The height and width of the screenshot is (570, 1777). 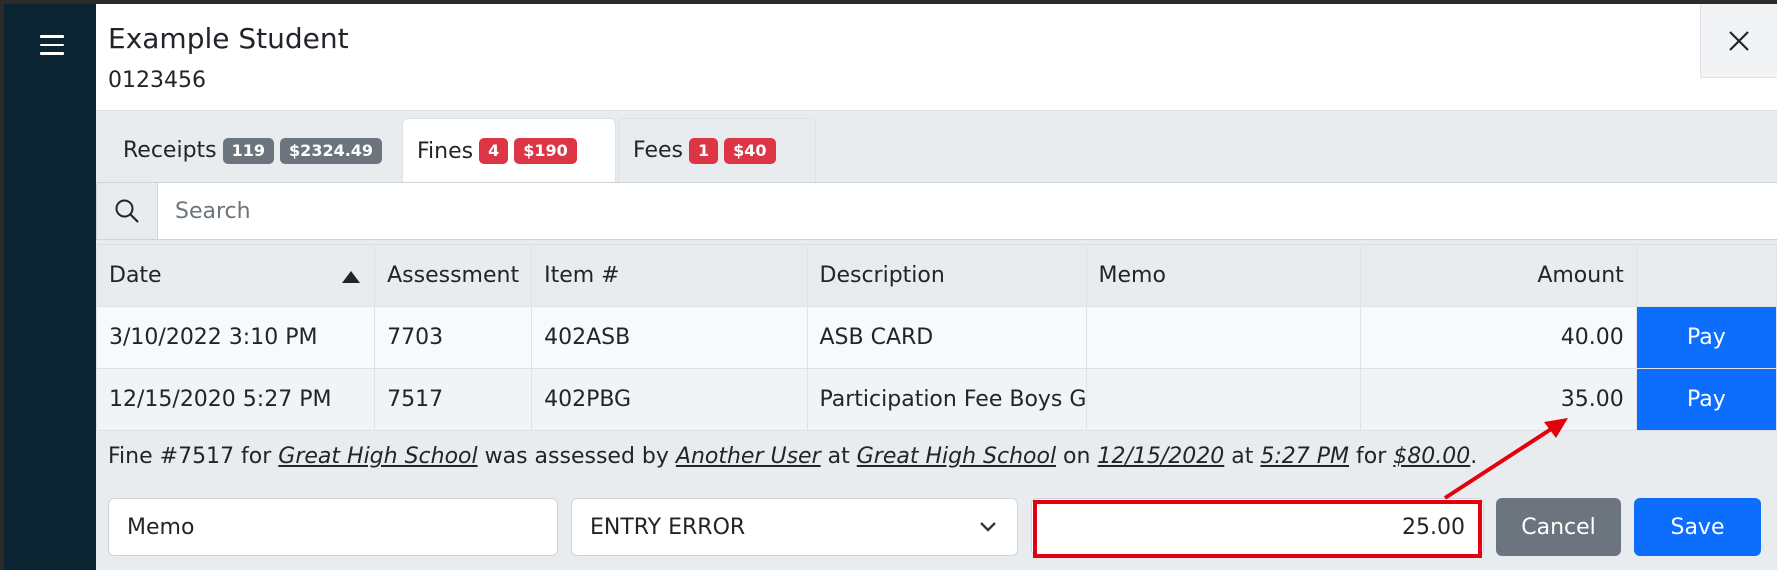 I want to click on detail-suffix: ., so click(x=1474, y=456).